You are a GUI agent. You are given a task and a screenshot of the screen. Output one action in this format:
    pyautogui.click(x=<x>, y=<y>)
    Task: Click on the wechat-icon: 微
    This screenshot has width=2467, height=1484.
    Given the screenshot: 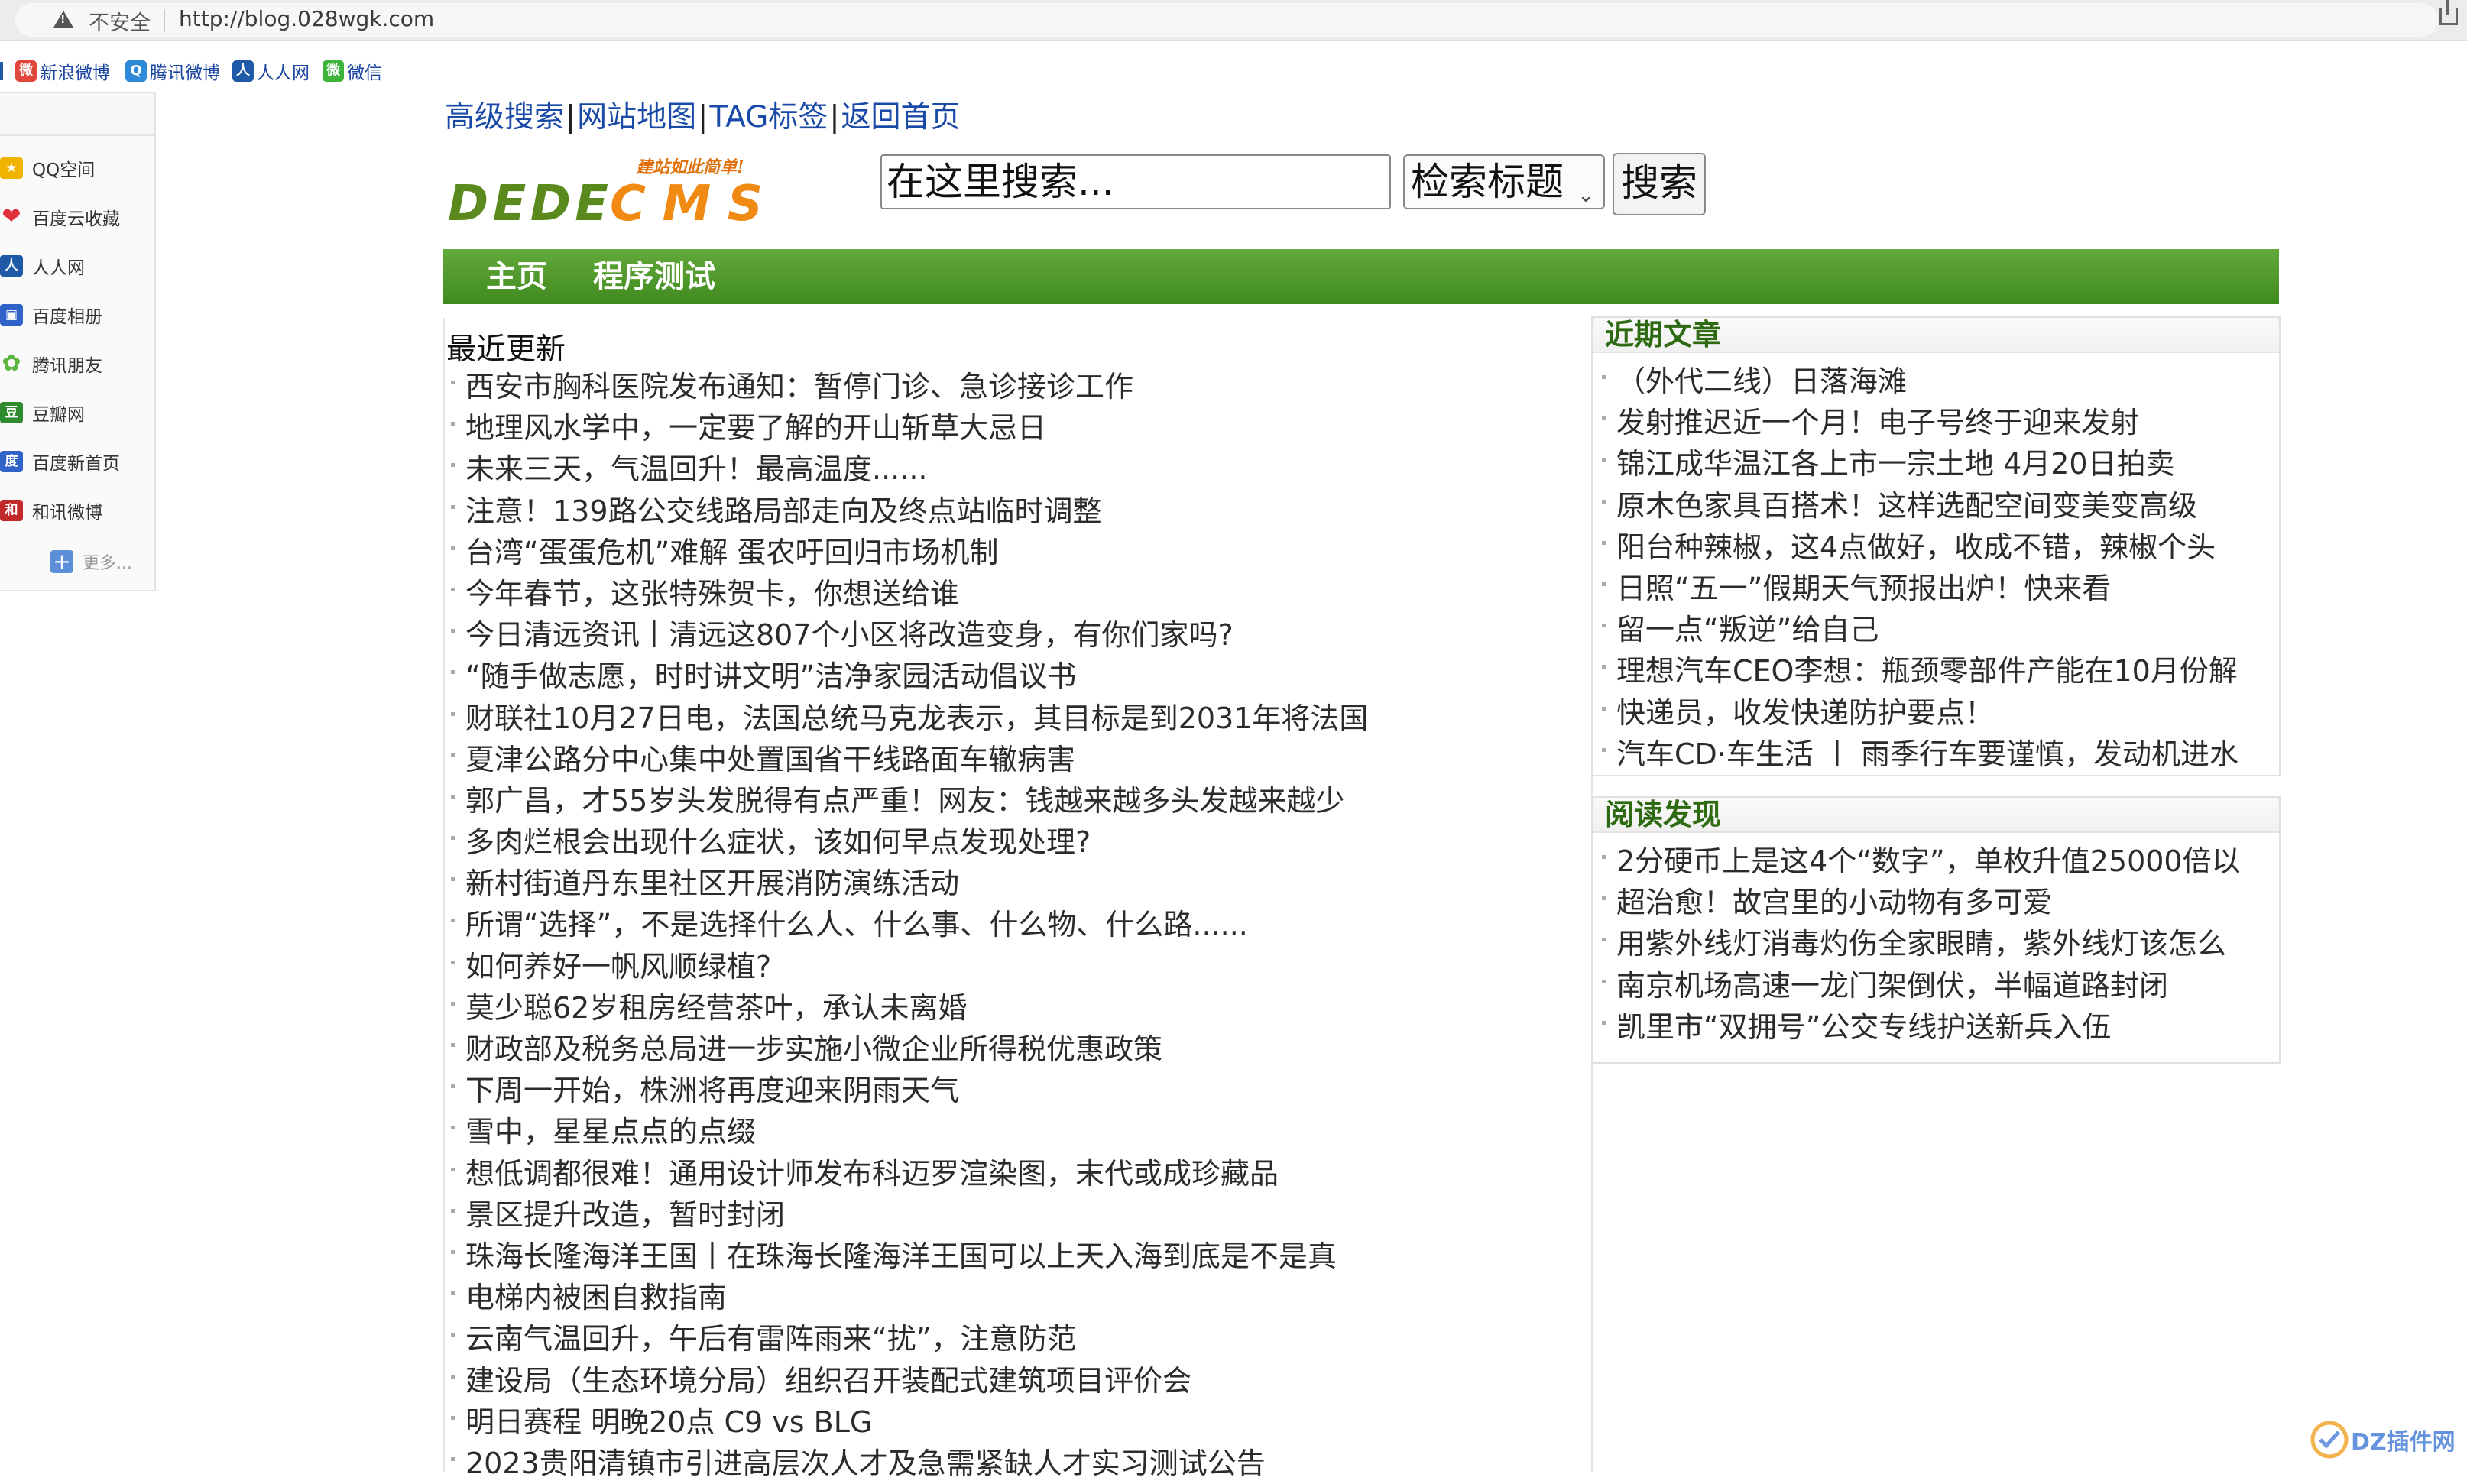 What is the action you would take?
    pyautogui.click(x=333, y=71)
    